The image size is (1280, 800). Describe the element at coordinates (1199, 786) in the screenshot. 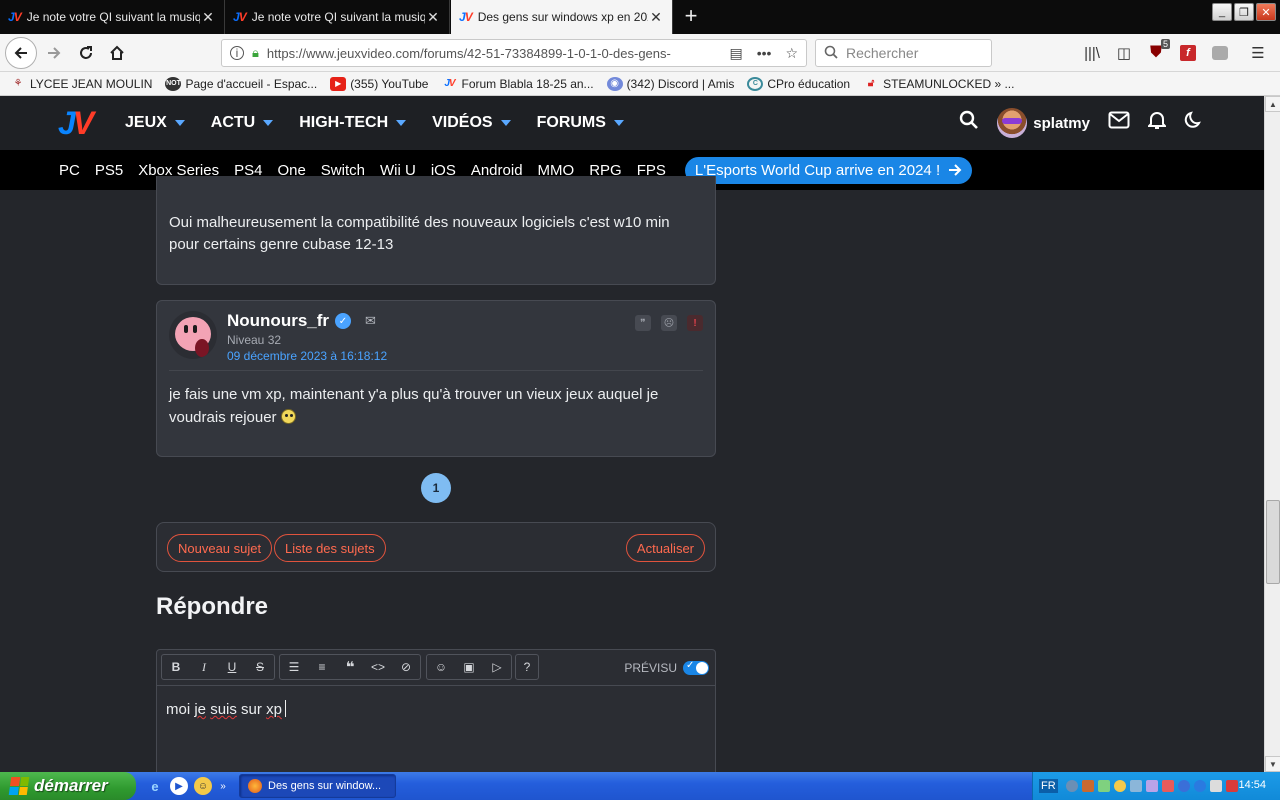

I see `tray-bolt-icon` at that location.